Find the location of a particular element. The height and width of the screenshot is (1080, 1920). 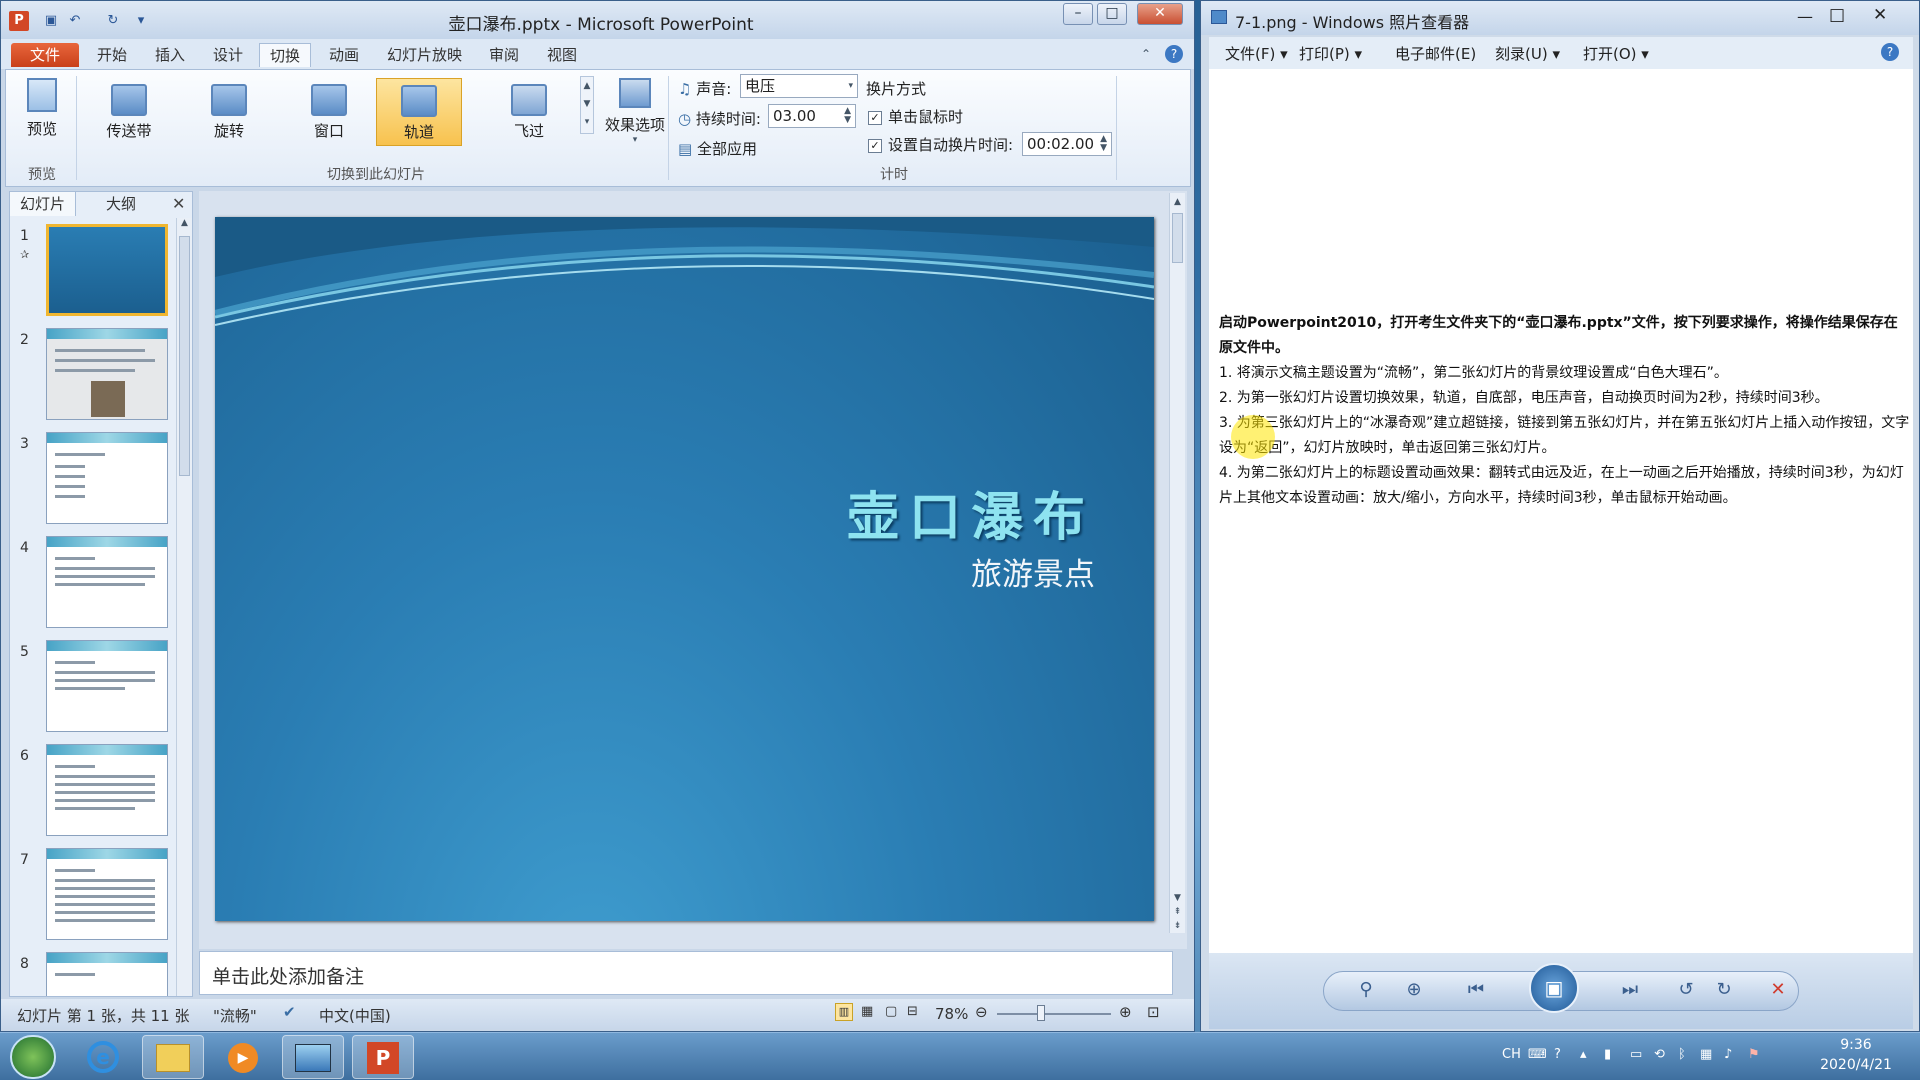

slideshow-icon: ▣ is located at coordinates (1554, 988).